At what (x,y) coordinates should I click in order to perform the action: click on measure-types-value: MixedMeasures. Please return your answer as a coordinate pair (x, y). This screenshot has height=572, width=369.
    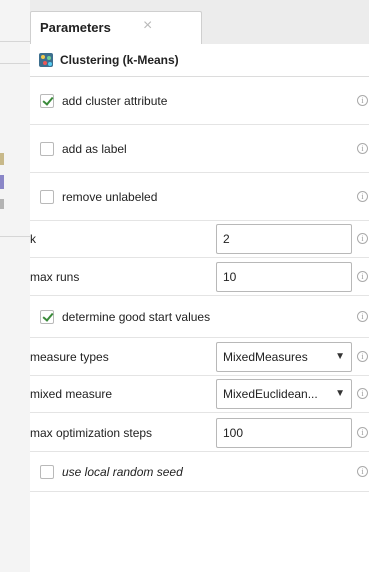
    Looking at the image, I should click on (265, 357).